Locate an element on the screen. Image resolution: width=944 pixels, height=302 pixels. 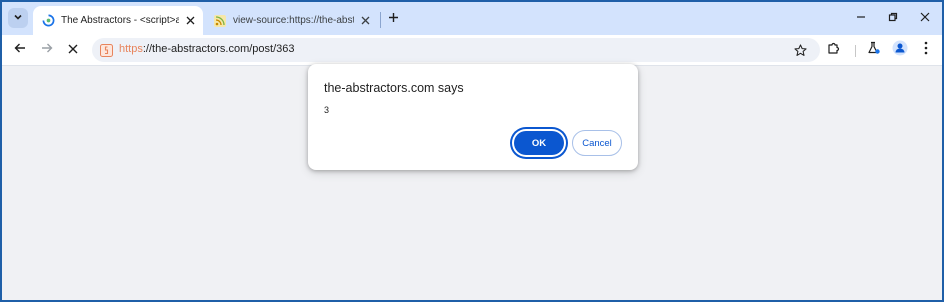
more-vertical-icon is located at coordinates (926, 50).